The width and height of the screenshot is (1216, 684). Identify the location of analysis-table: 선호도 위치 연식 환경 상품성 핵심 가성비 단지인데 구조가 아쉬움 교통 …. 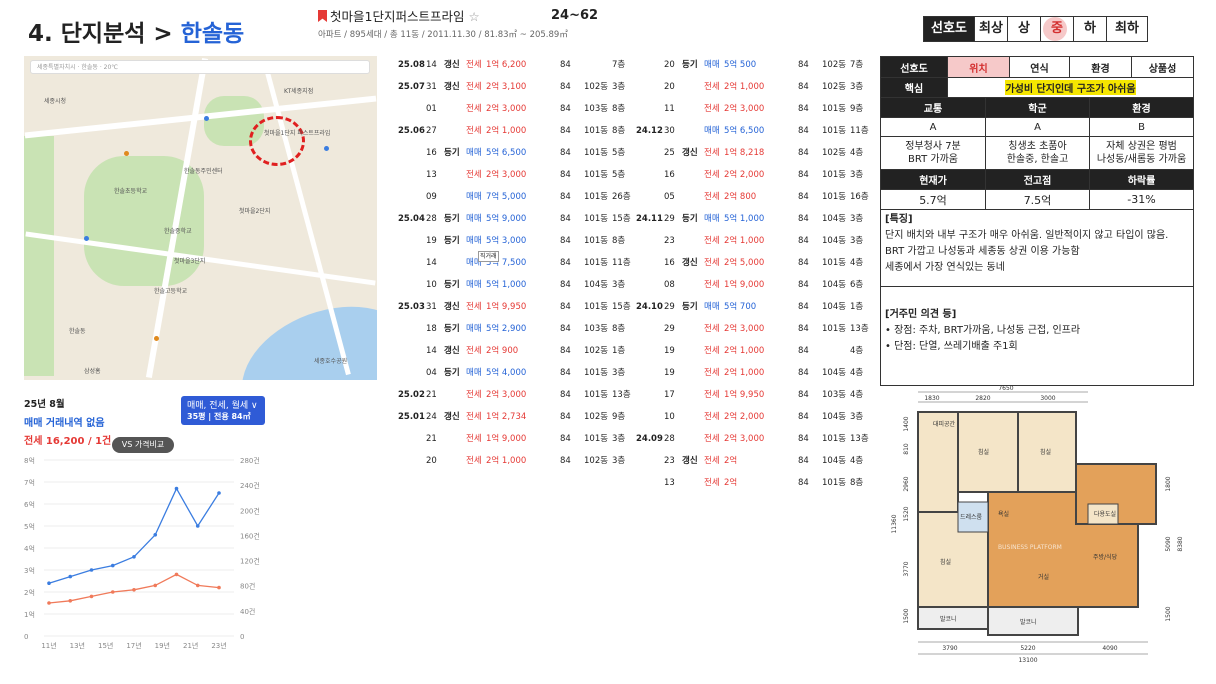
(1037, 221).